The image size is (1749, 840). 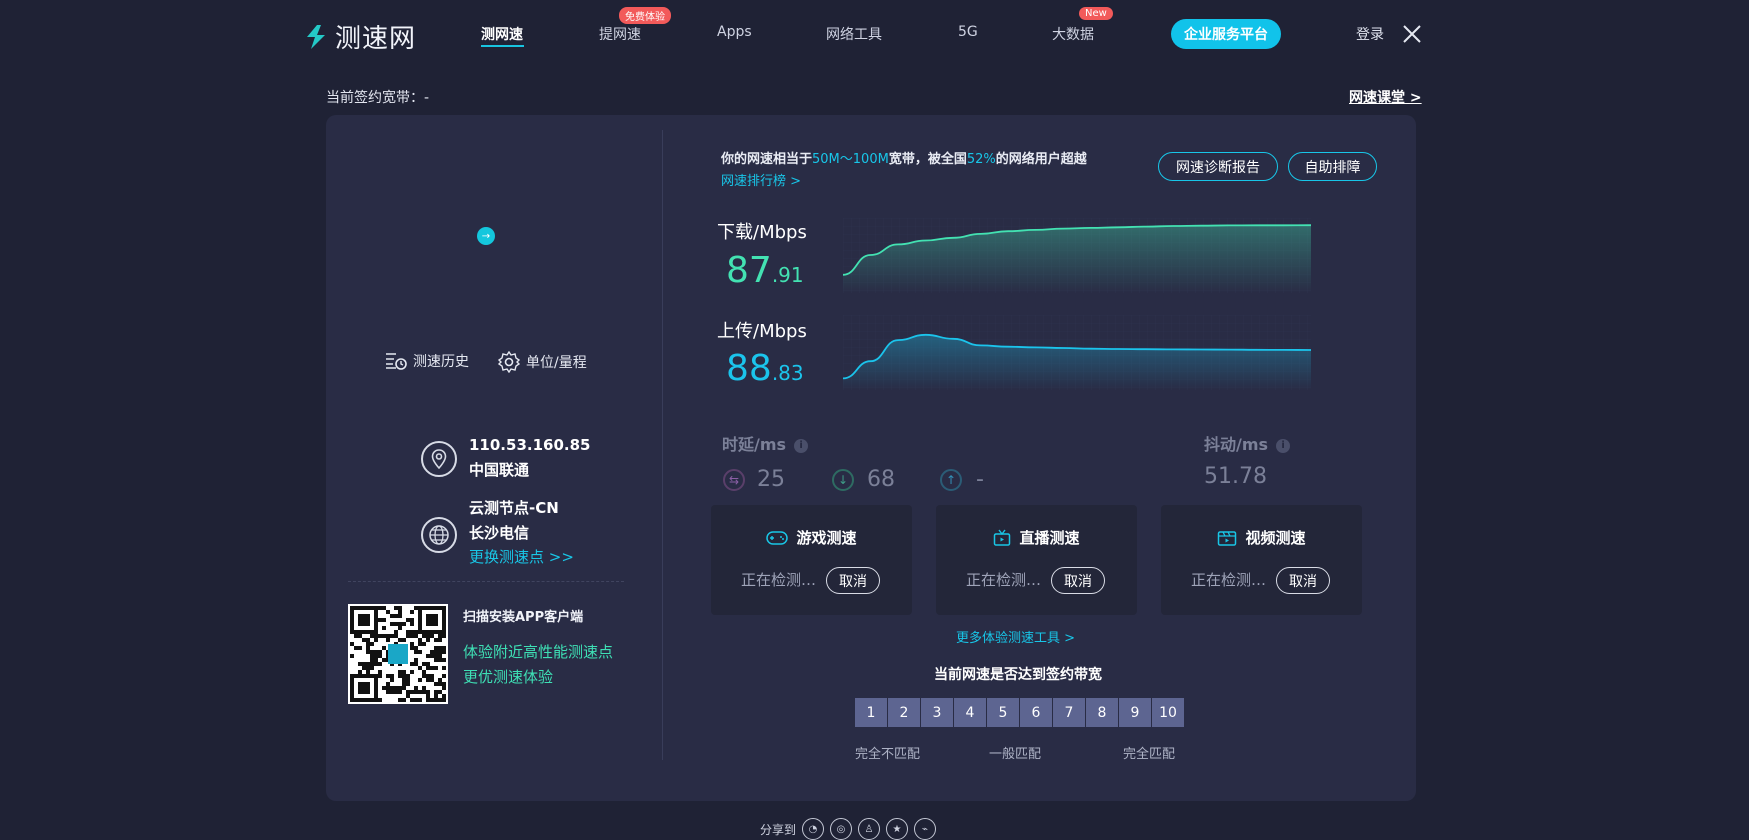 I want to click on panel-divider, so click(x=662, y=445).